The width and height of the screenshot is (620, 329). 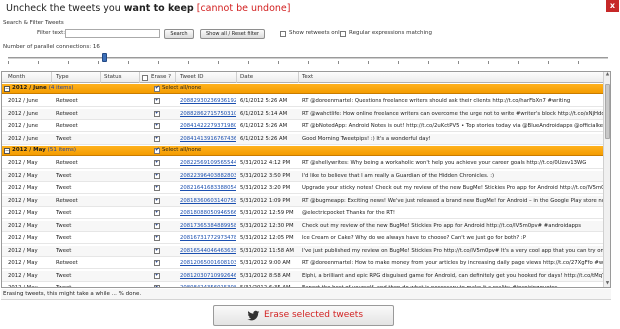 What do you see at coordinates (607, 284) in the screenshot?
I see `scroll-down-icon: ▼` at bounding box center [607, 284].